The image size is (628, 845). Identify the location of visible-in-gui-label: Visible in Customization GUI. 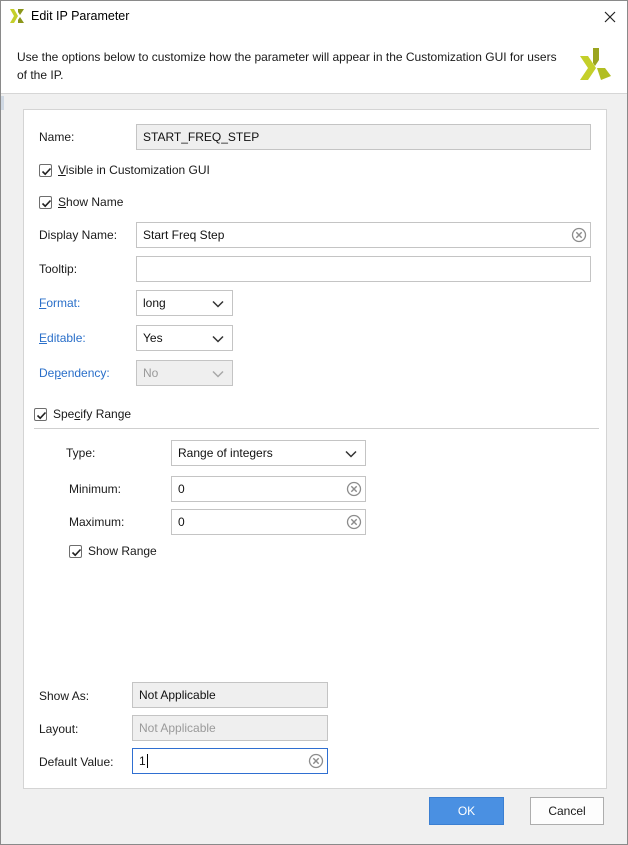
(134, 170).